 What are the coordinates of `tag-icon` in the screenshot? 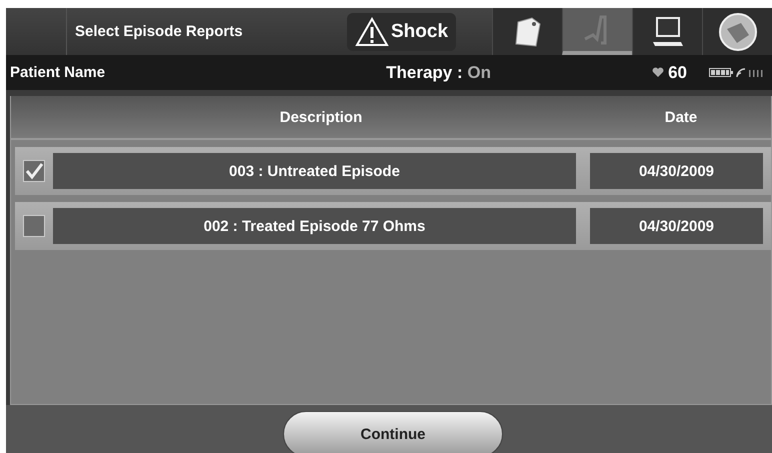 It's located at (528, 32).